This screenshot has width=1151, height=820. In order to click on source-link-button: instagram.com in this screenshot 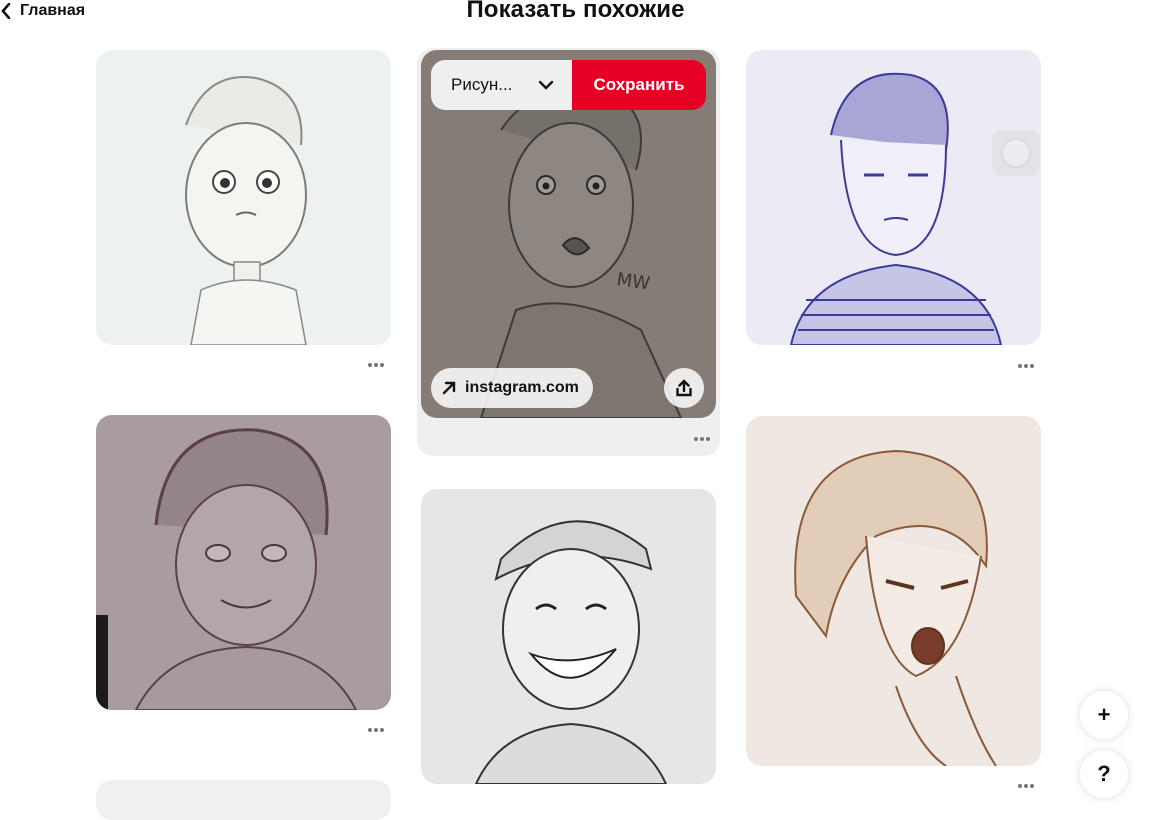, I will do `click(512, 388)`.